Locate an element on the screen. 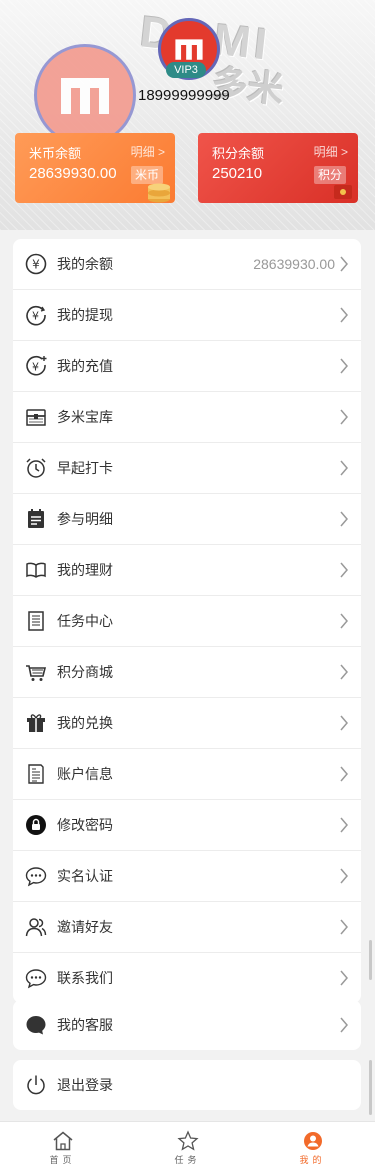 Image resolution: width=375 pixels, height=1170 pixels. tab-label: 任务 is located at coordinates (187, 1160).